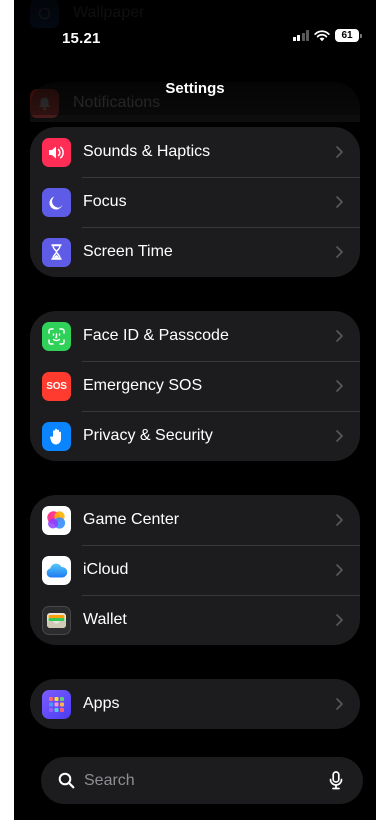  Describe the element at coordinates (195, 88) in the screenshot. I see `page-title: Settings` at that location.